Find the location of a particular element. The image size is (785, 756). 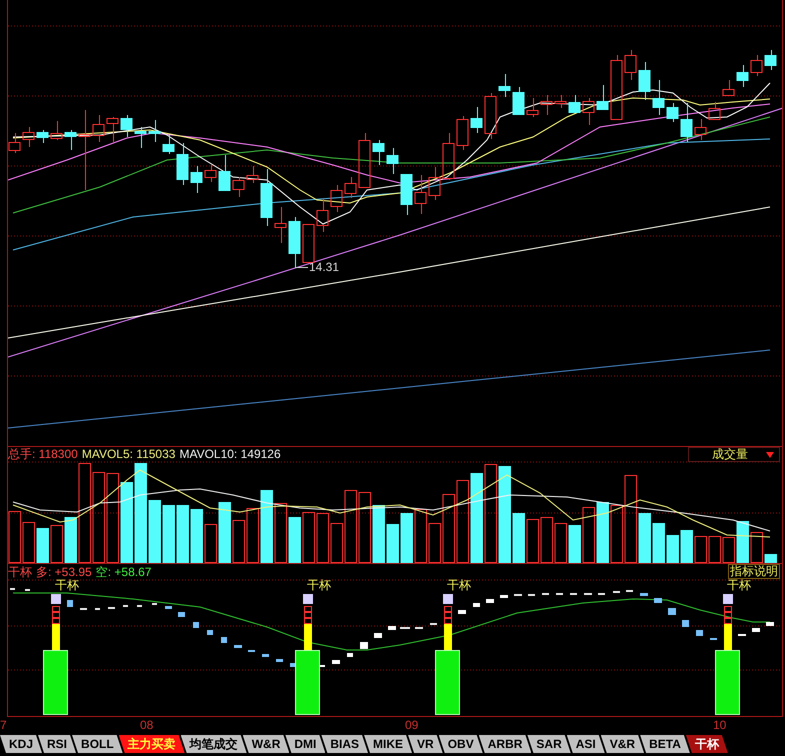

indicator-tab: 均笔成交 is located at coordinates (213, 744).